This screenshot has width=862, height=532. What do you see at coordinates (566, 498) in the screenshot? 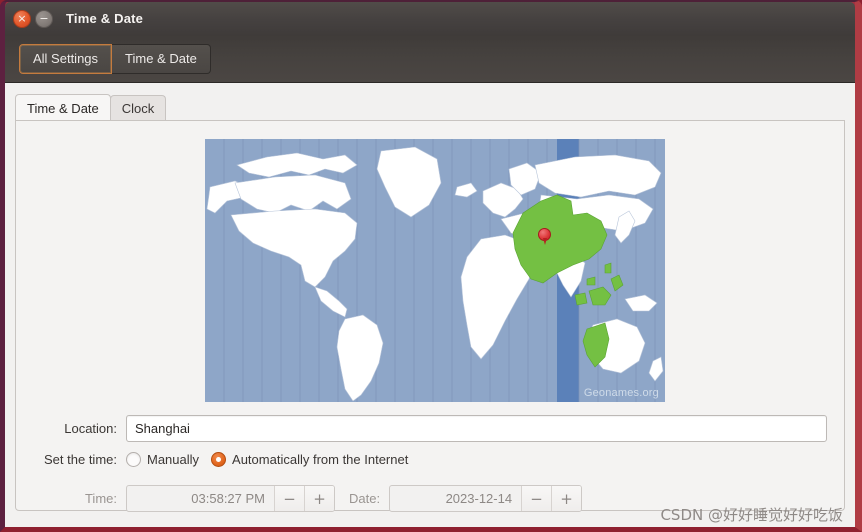
I see `date-increment-button: +` at bounding box center [566, 498].